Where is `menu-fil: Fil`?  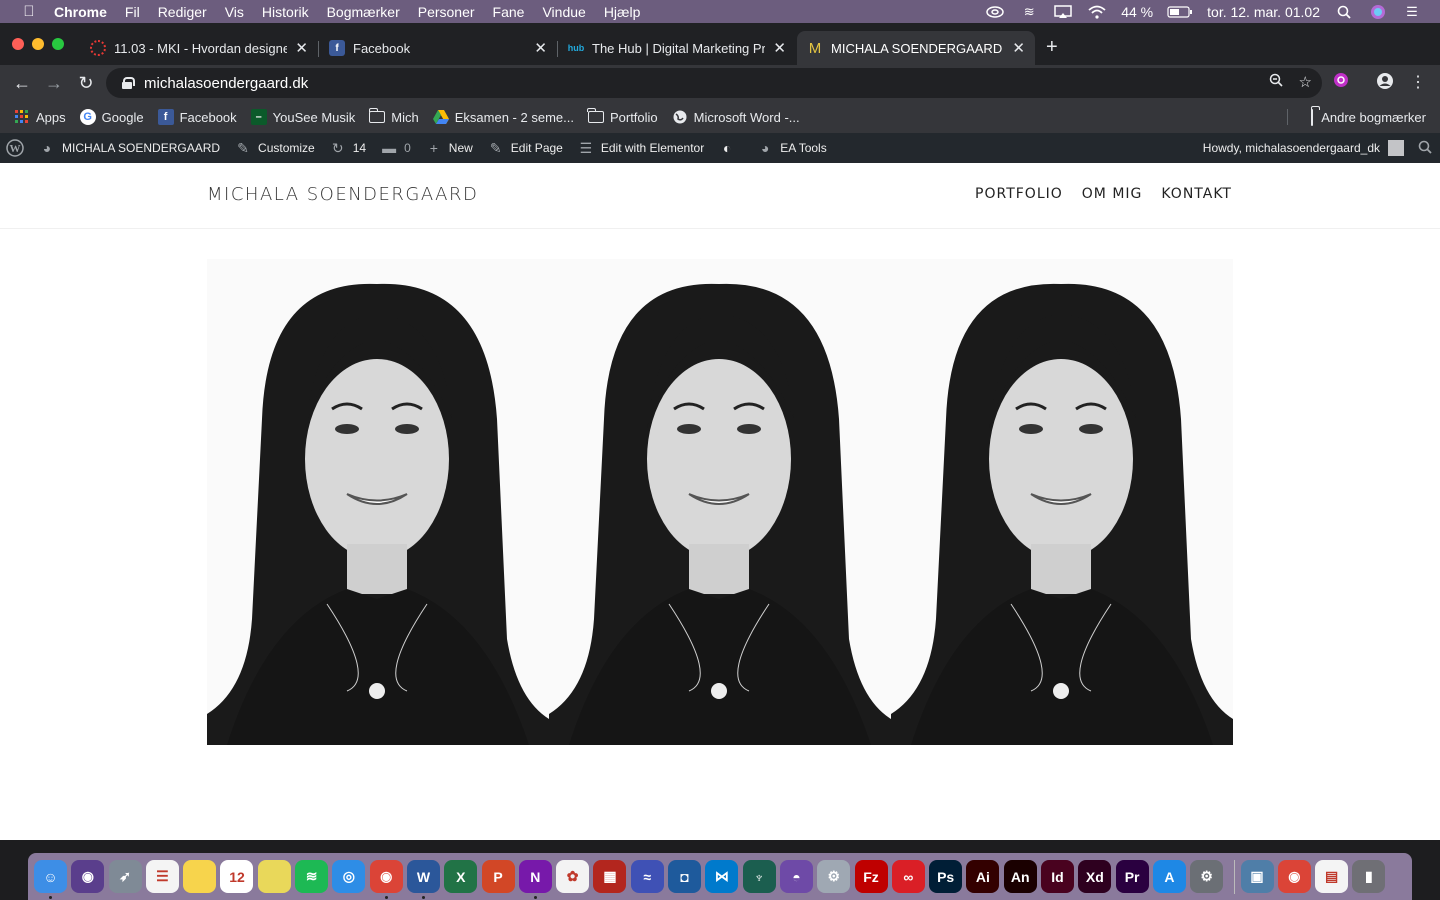 menu-fil: Fil is located at coordinates (132, 12).